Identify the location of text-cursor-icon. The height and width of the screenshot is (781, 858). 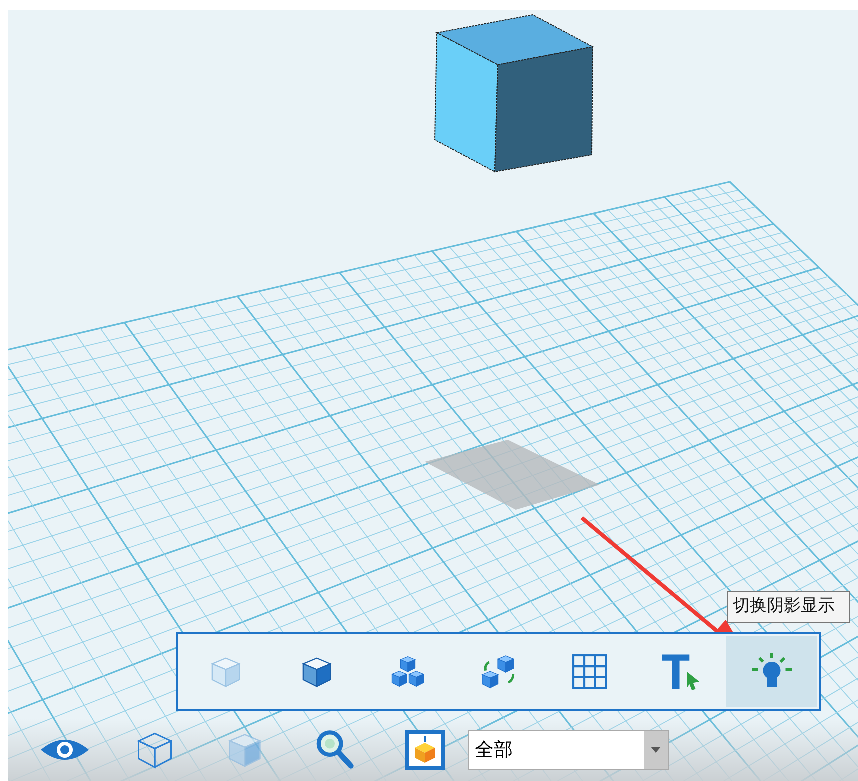
(681, 672).